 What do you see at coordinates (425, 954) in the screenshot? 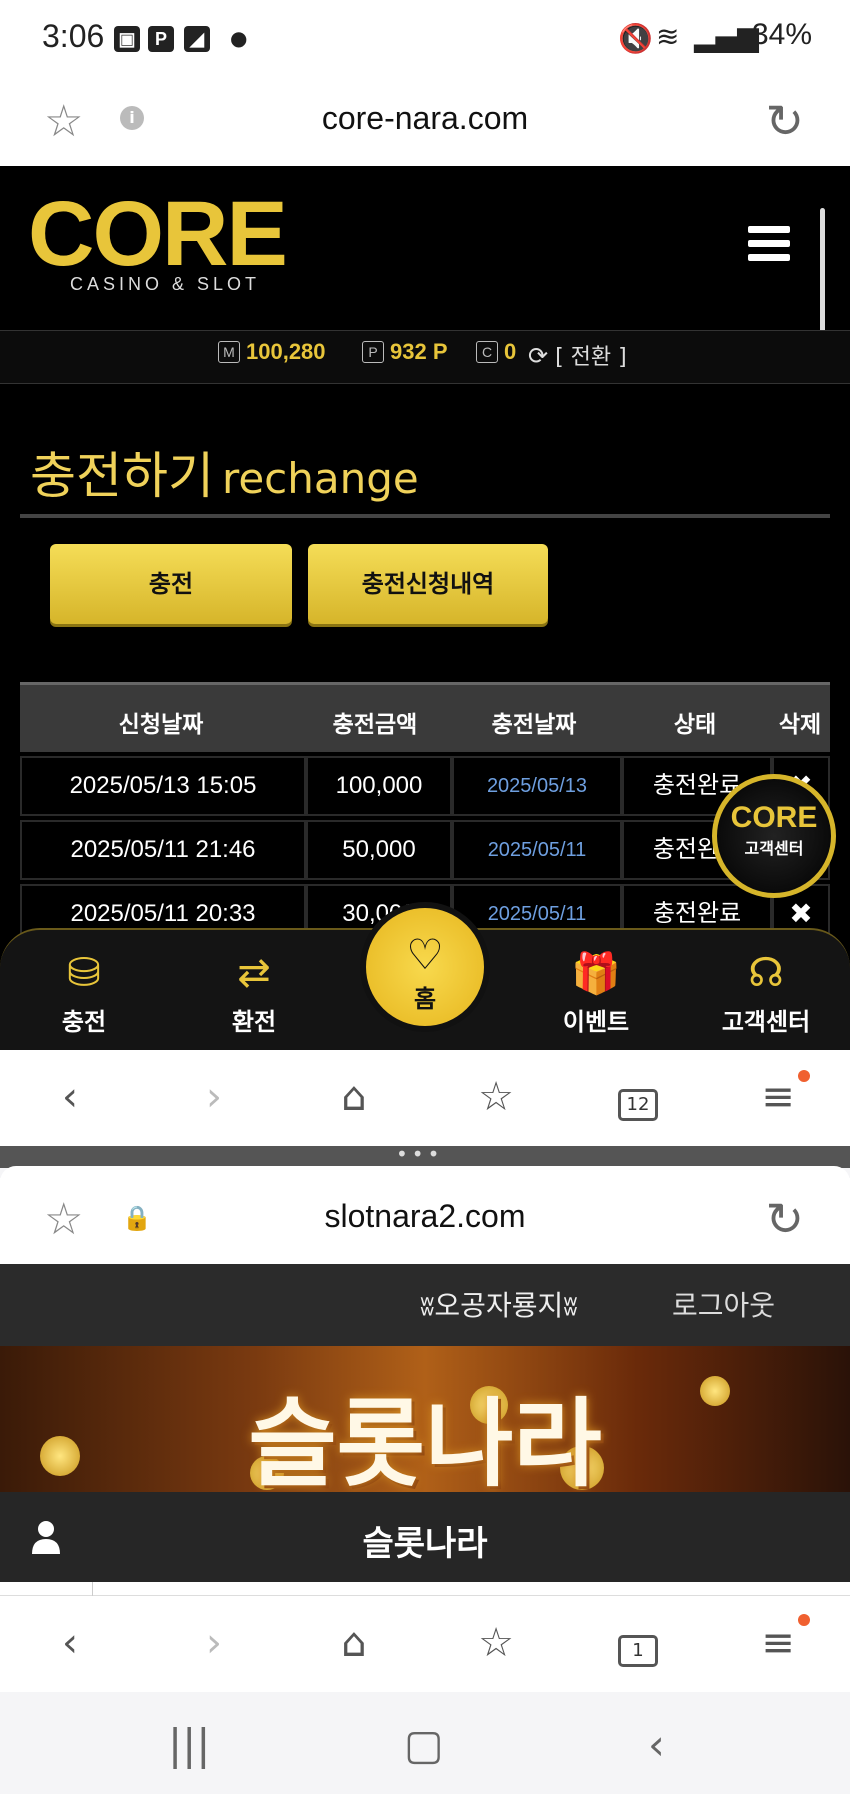
I see `home-heart-icon: ♡` at bounding box center [425, 954].